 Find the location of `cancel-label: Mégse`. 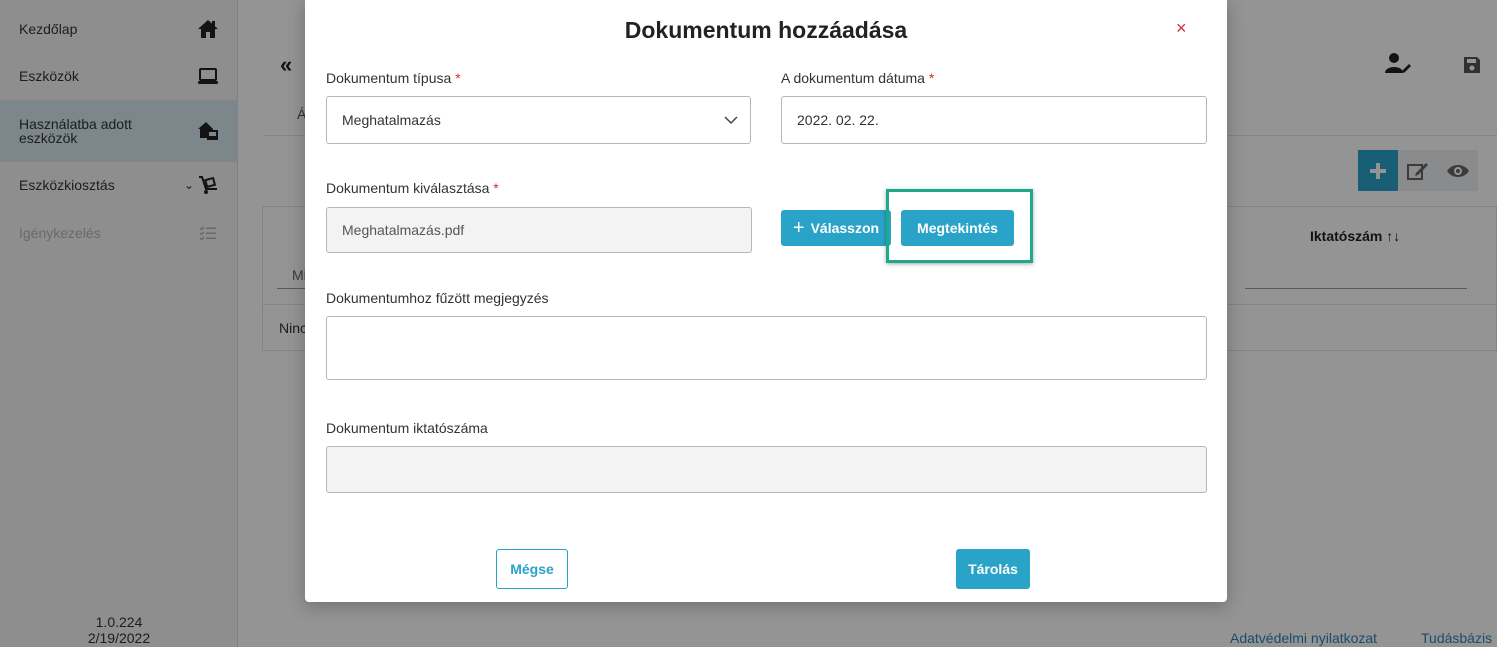

cancel-label: Mégse is located at coordinates (532, 569).